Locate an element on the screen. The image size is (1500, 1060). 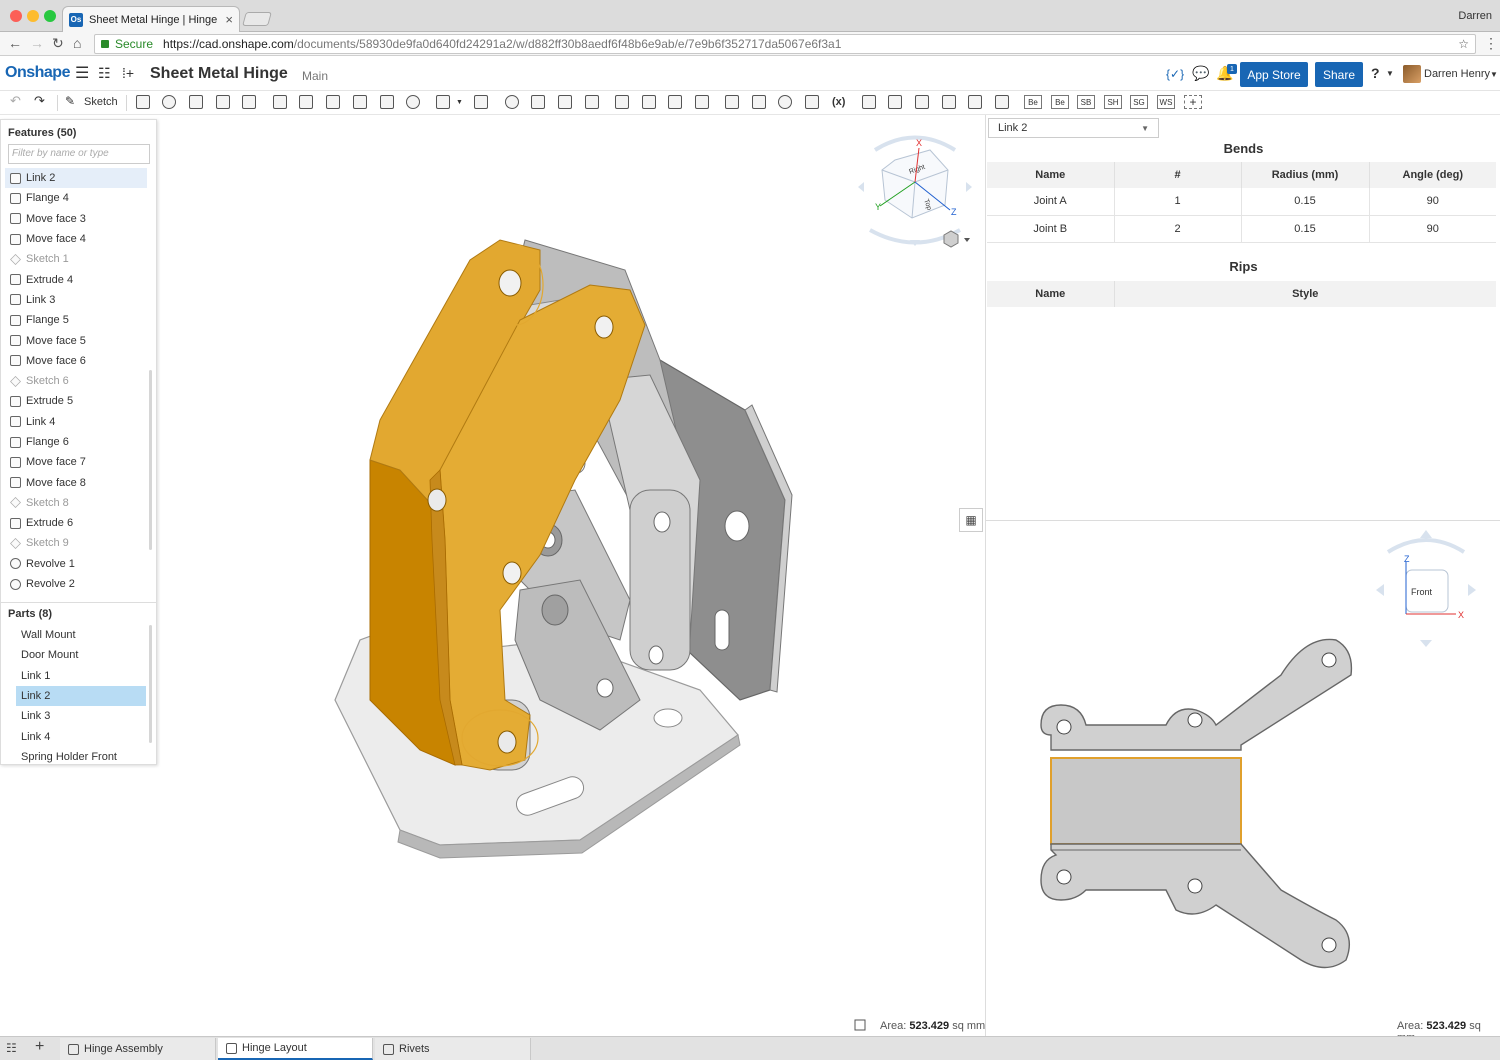
feature-item: Flange 4 is located at coordinates (76, 198).